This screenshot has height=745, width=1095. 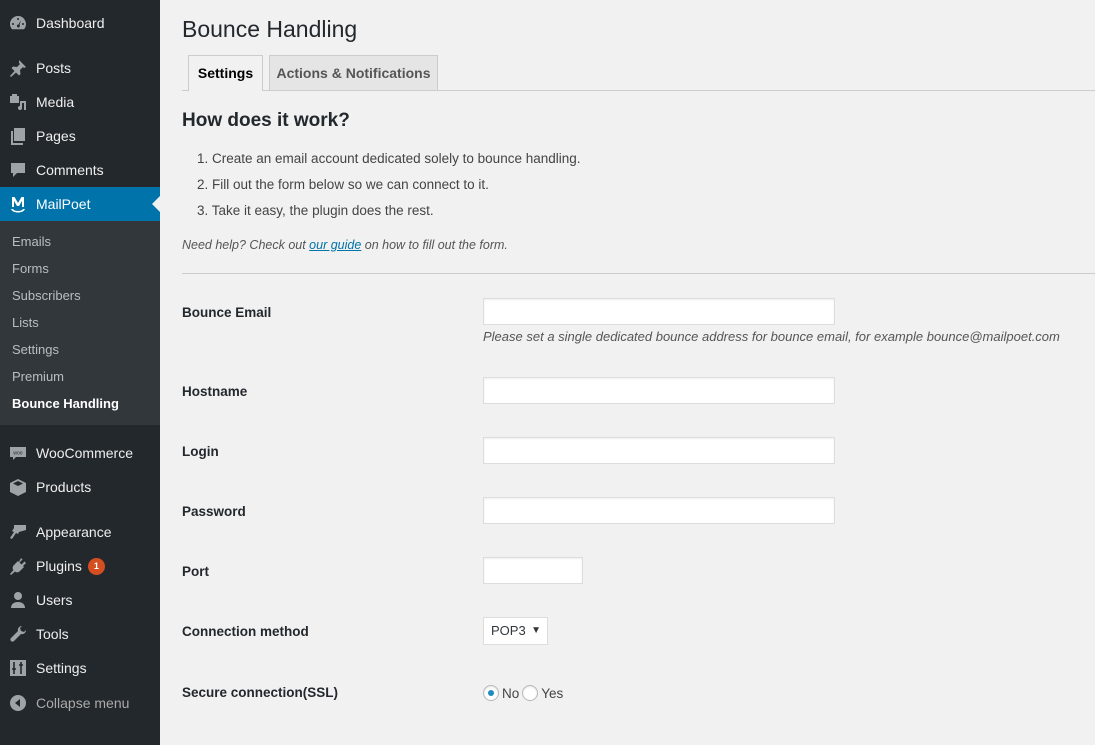 What do you see at coordinates (18, 668) in the screenshot?
I see `sliders-icon` at bounding box center [18, 668].